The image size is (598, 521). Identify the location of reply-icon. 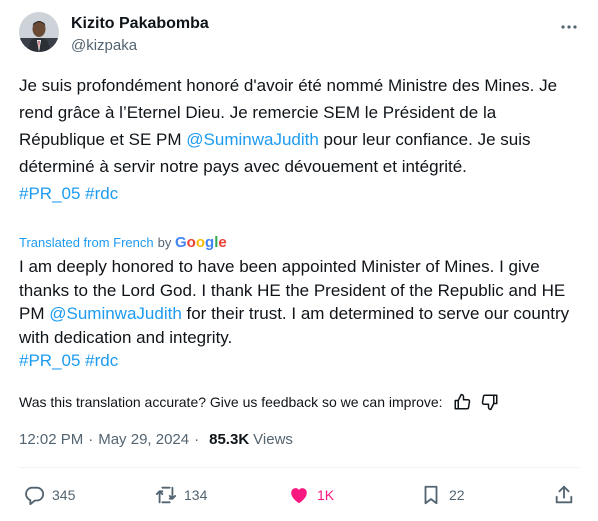
(34, 495).